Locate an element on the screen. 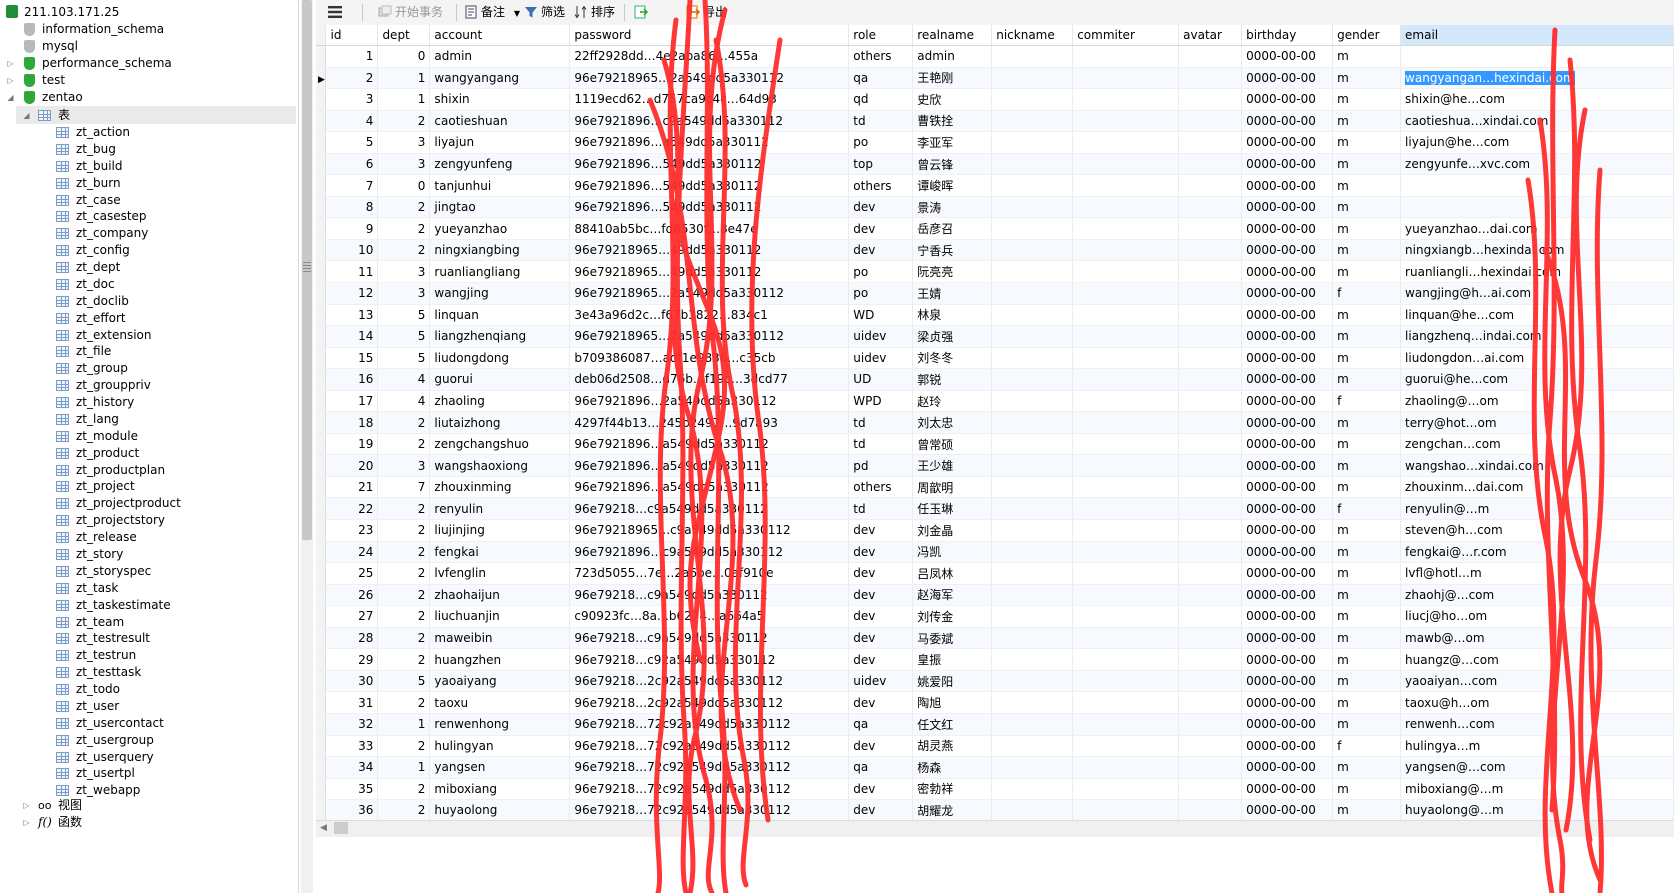  cell-password: deb06d2508…d76b…f19c…3dcd77 is located at coordinates (709, 379).